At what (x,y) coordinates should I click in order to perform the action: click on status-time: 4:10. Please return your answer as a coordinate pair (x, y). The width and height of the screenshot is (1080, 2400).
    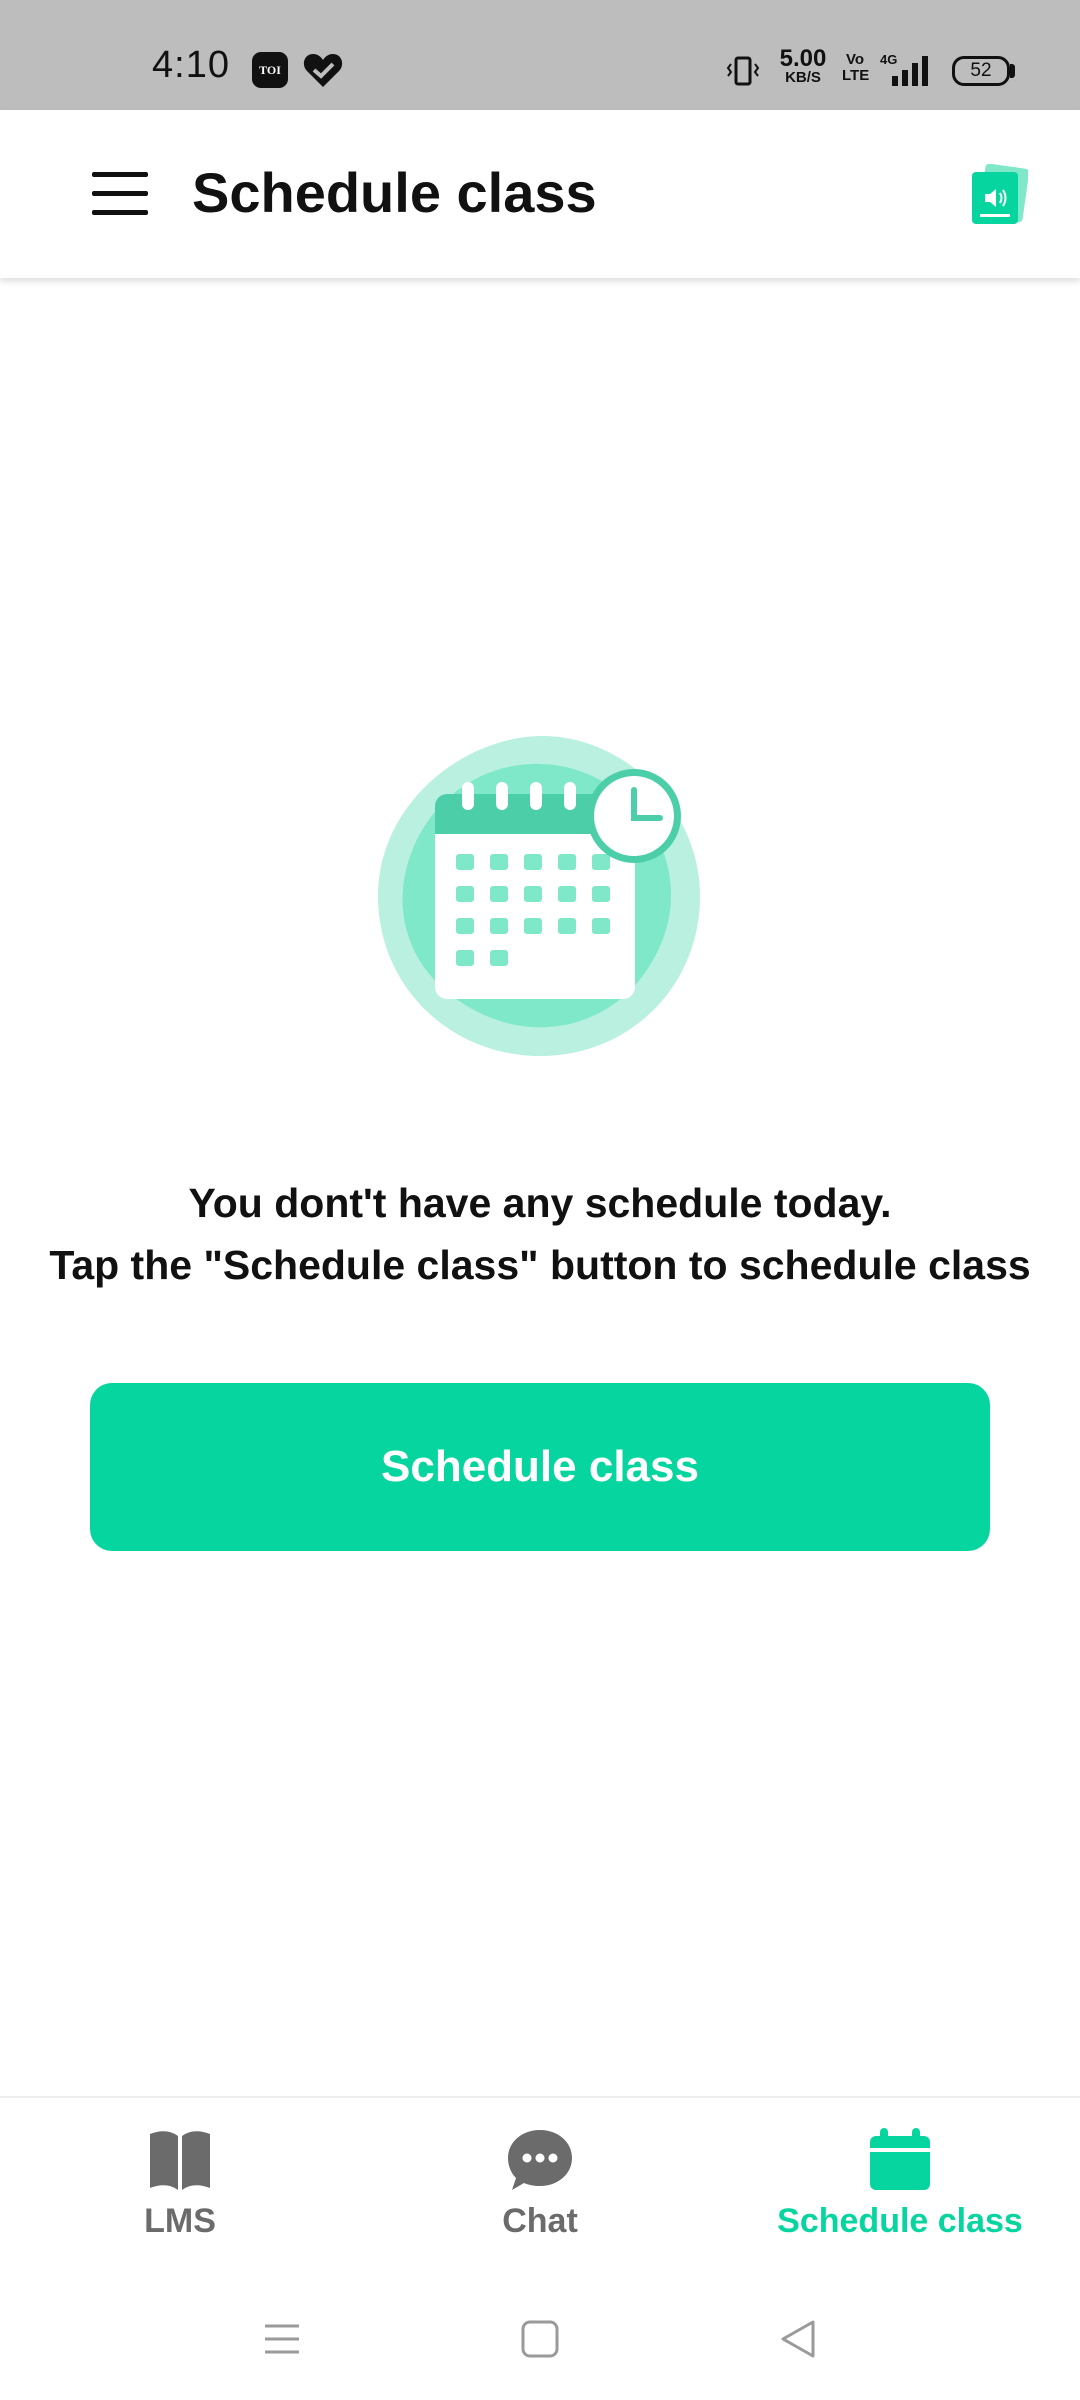
    Looking at the image, I should click on (191, 65).